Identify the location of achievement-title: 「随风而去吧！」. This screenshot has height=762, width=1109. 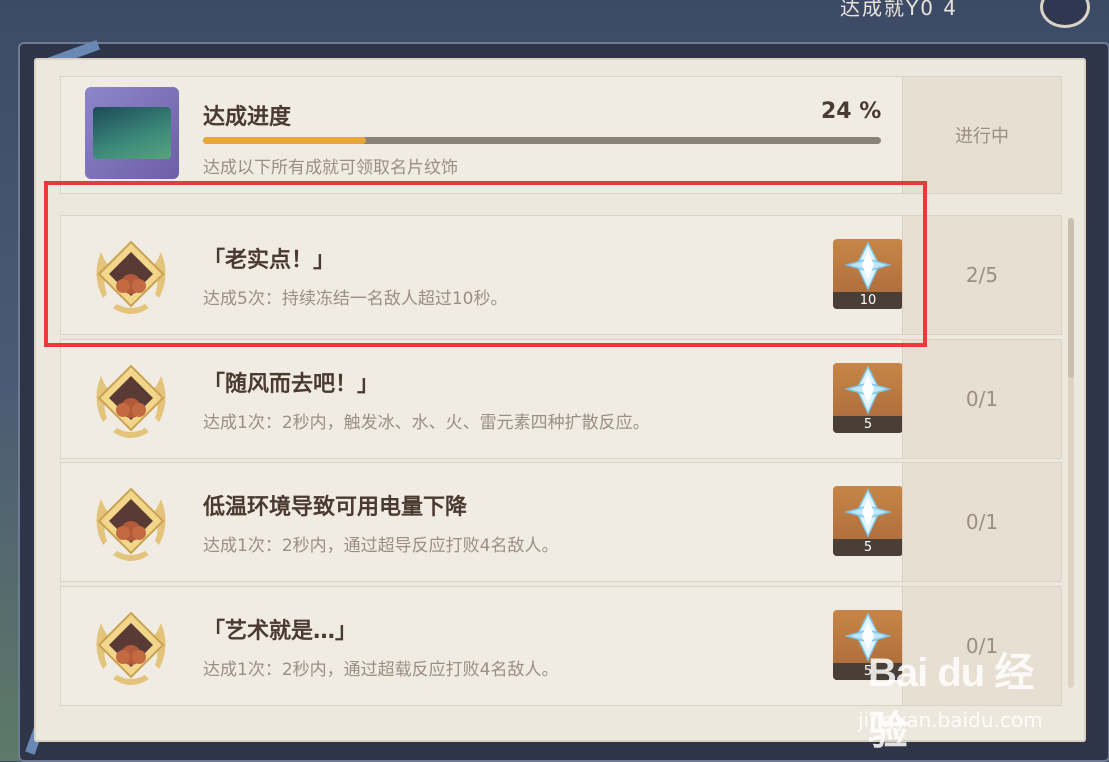
(291, 384).